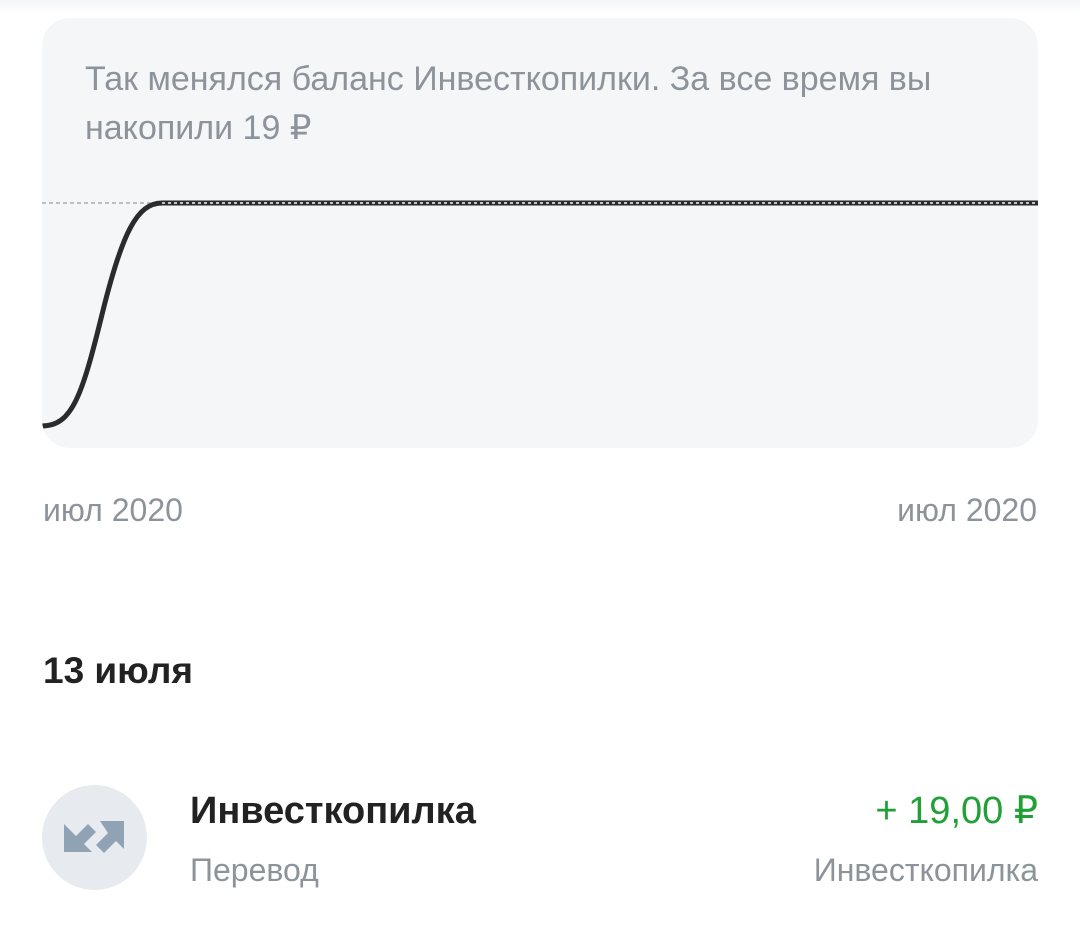  What do you see at coordinates (94, 837) in the screenshot?
I see `transfer-arrows-icon` at bounding box center [94, 837].